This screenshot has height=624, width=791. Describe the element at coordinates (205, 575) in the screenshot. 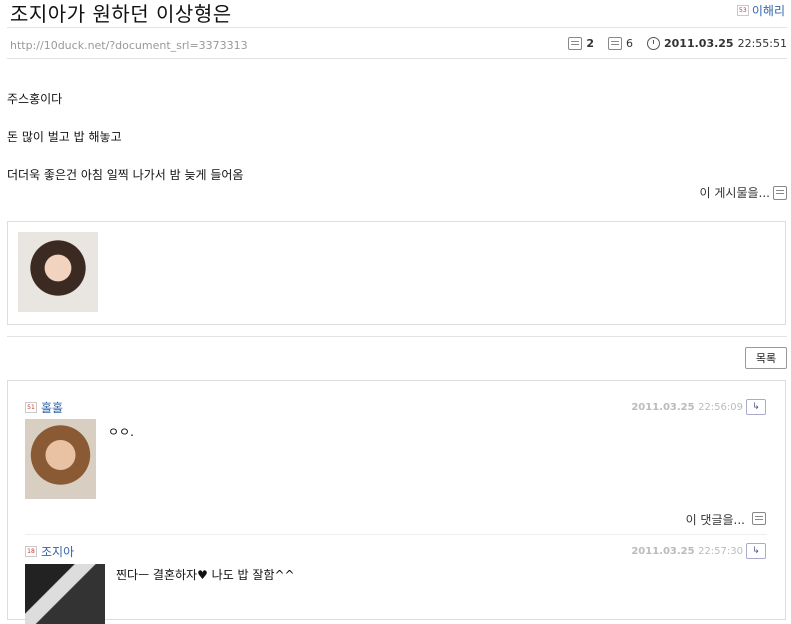

I see `comment-text: 찐다ㅡ 결혼하자♥ 나도 밥 잘함^^` at that location.